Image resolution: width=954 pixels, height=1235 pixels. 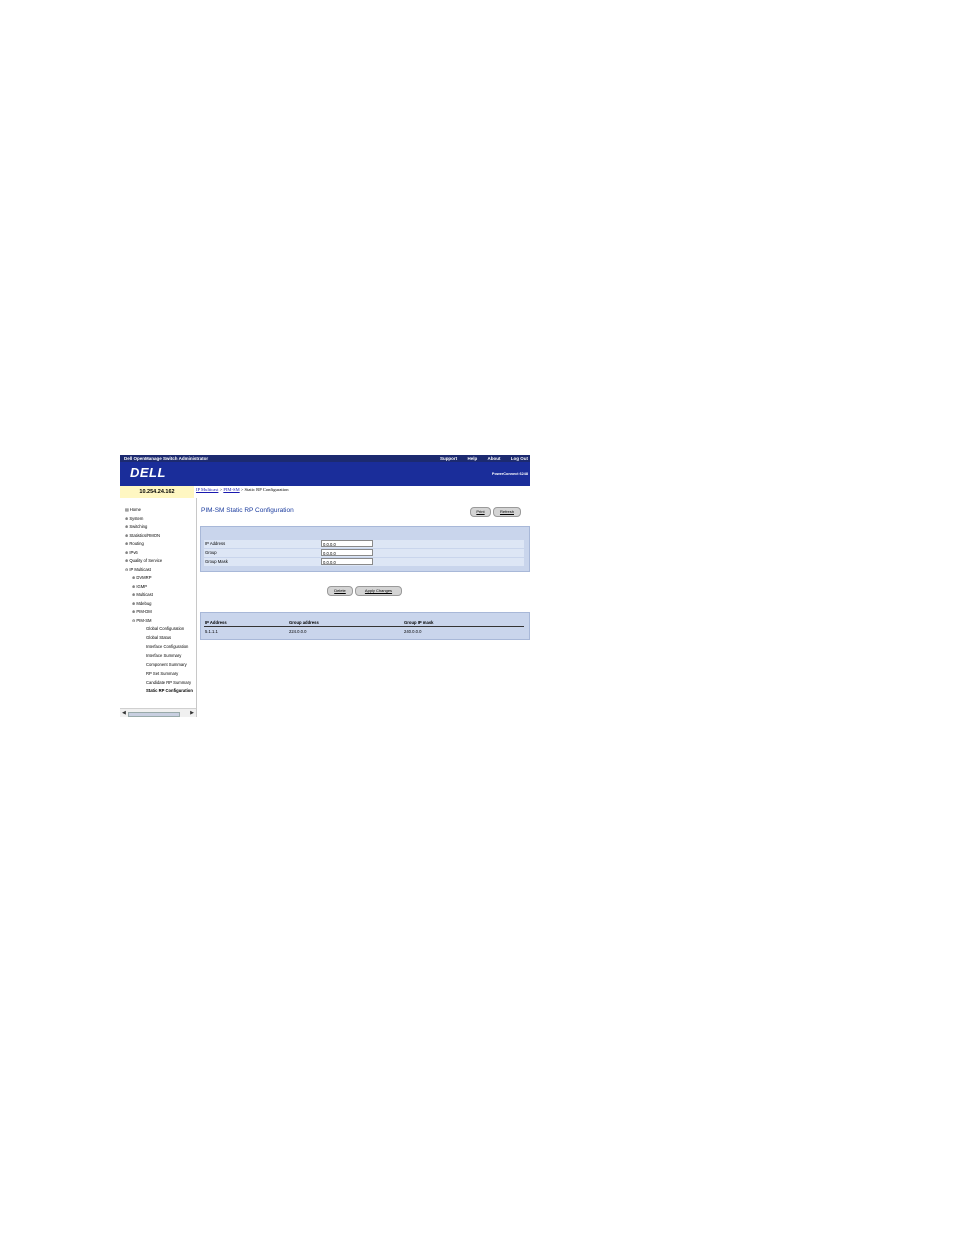 I want to click on group-label: Group, so click(x=211, y=552).